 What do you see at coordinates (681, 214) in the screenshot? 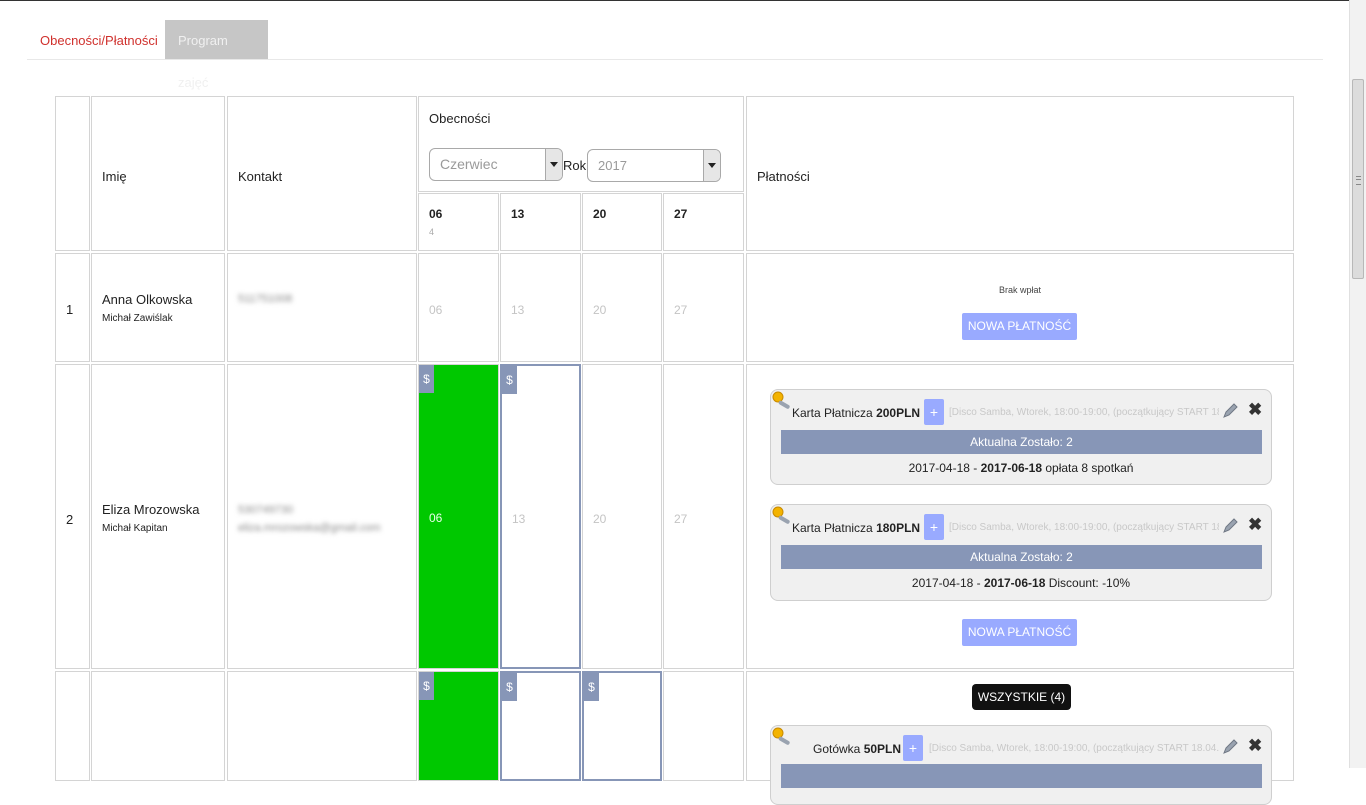
I see `header-day: 27` at bounding box center [681, 214].